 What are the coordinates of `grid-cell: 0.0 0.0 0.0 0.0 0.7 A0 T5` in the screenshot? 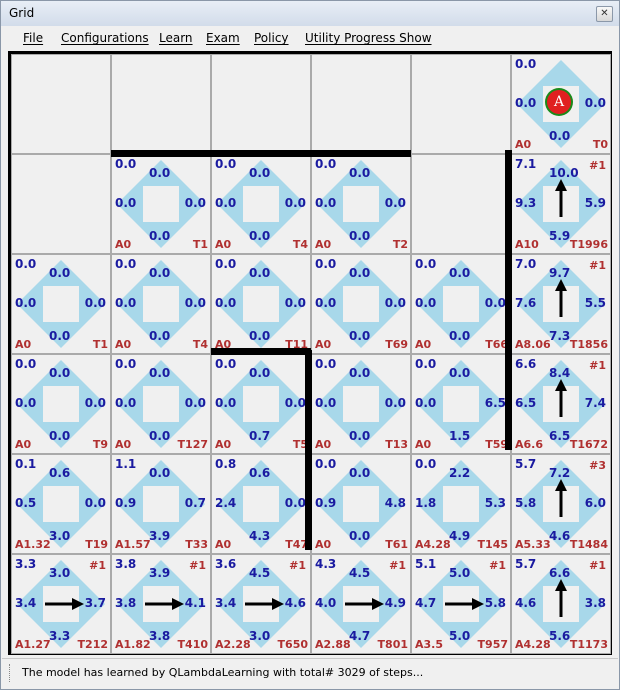 It's located at (261, 404).